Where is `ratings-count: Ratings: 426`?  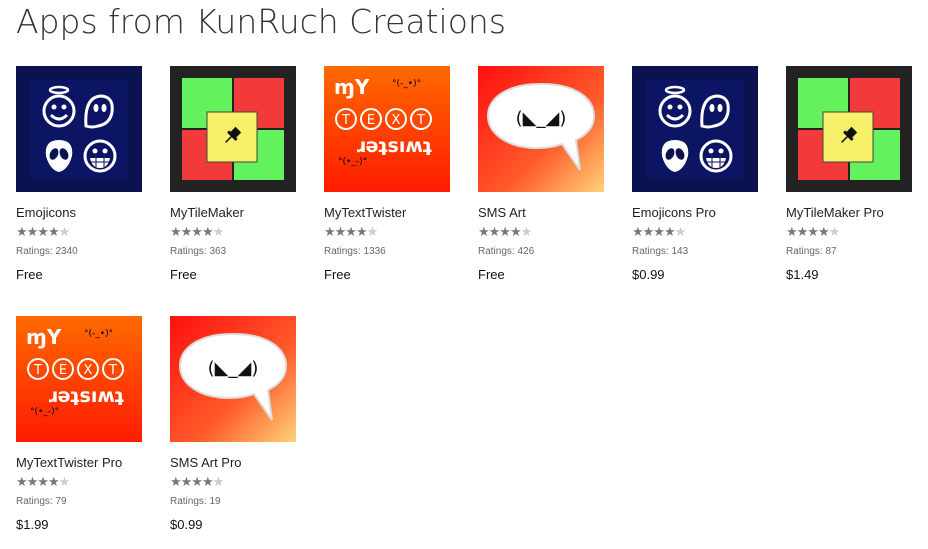 ratings-count: Ratings: 426 is located at coordinates (506, 251).